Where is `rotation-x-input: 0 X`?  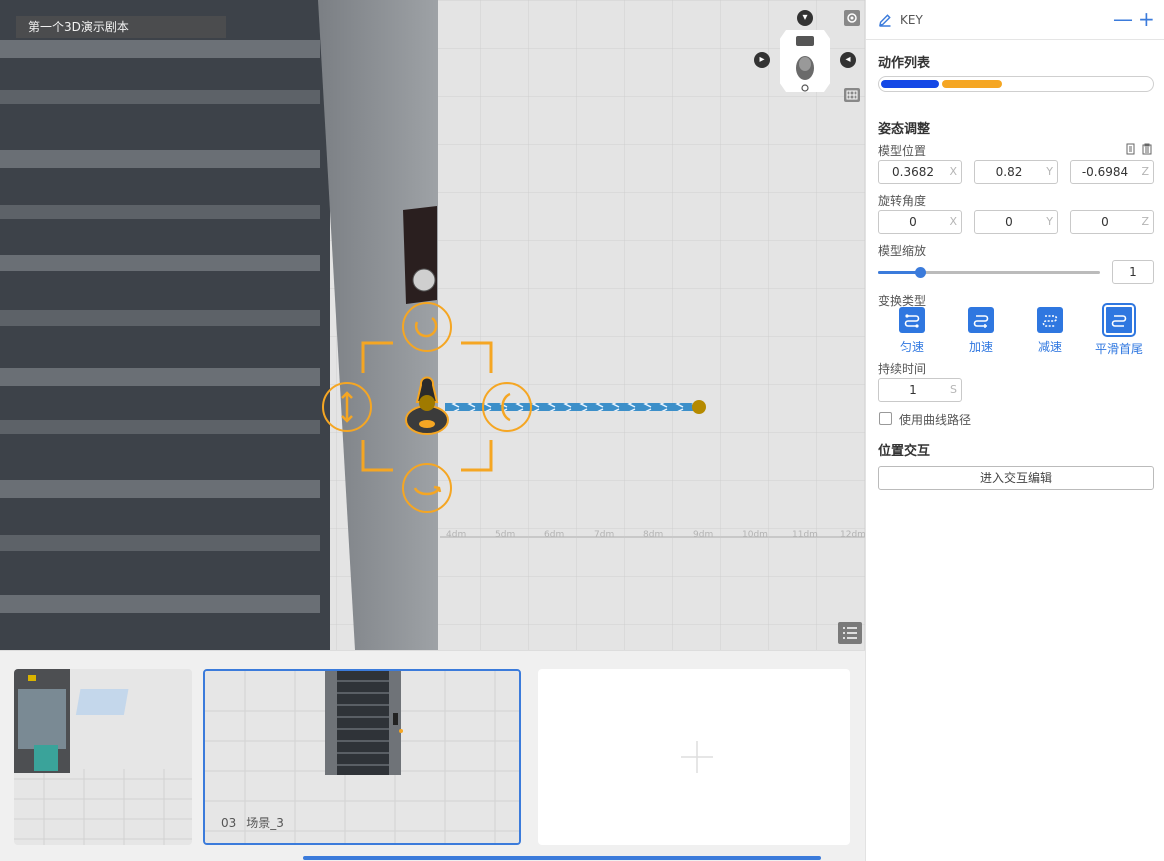 rotation-x-input: 0 X is located at coordinates (920, 222).